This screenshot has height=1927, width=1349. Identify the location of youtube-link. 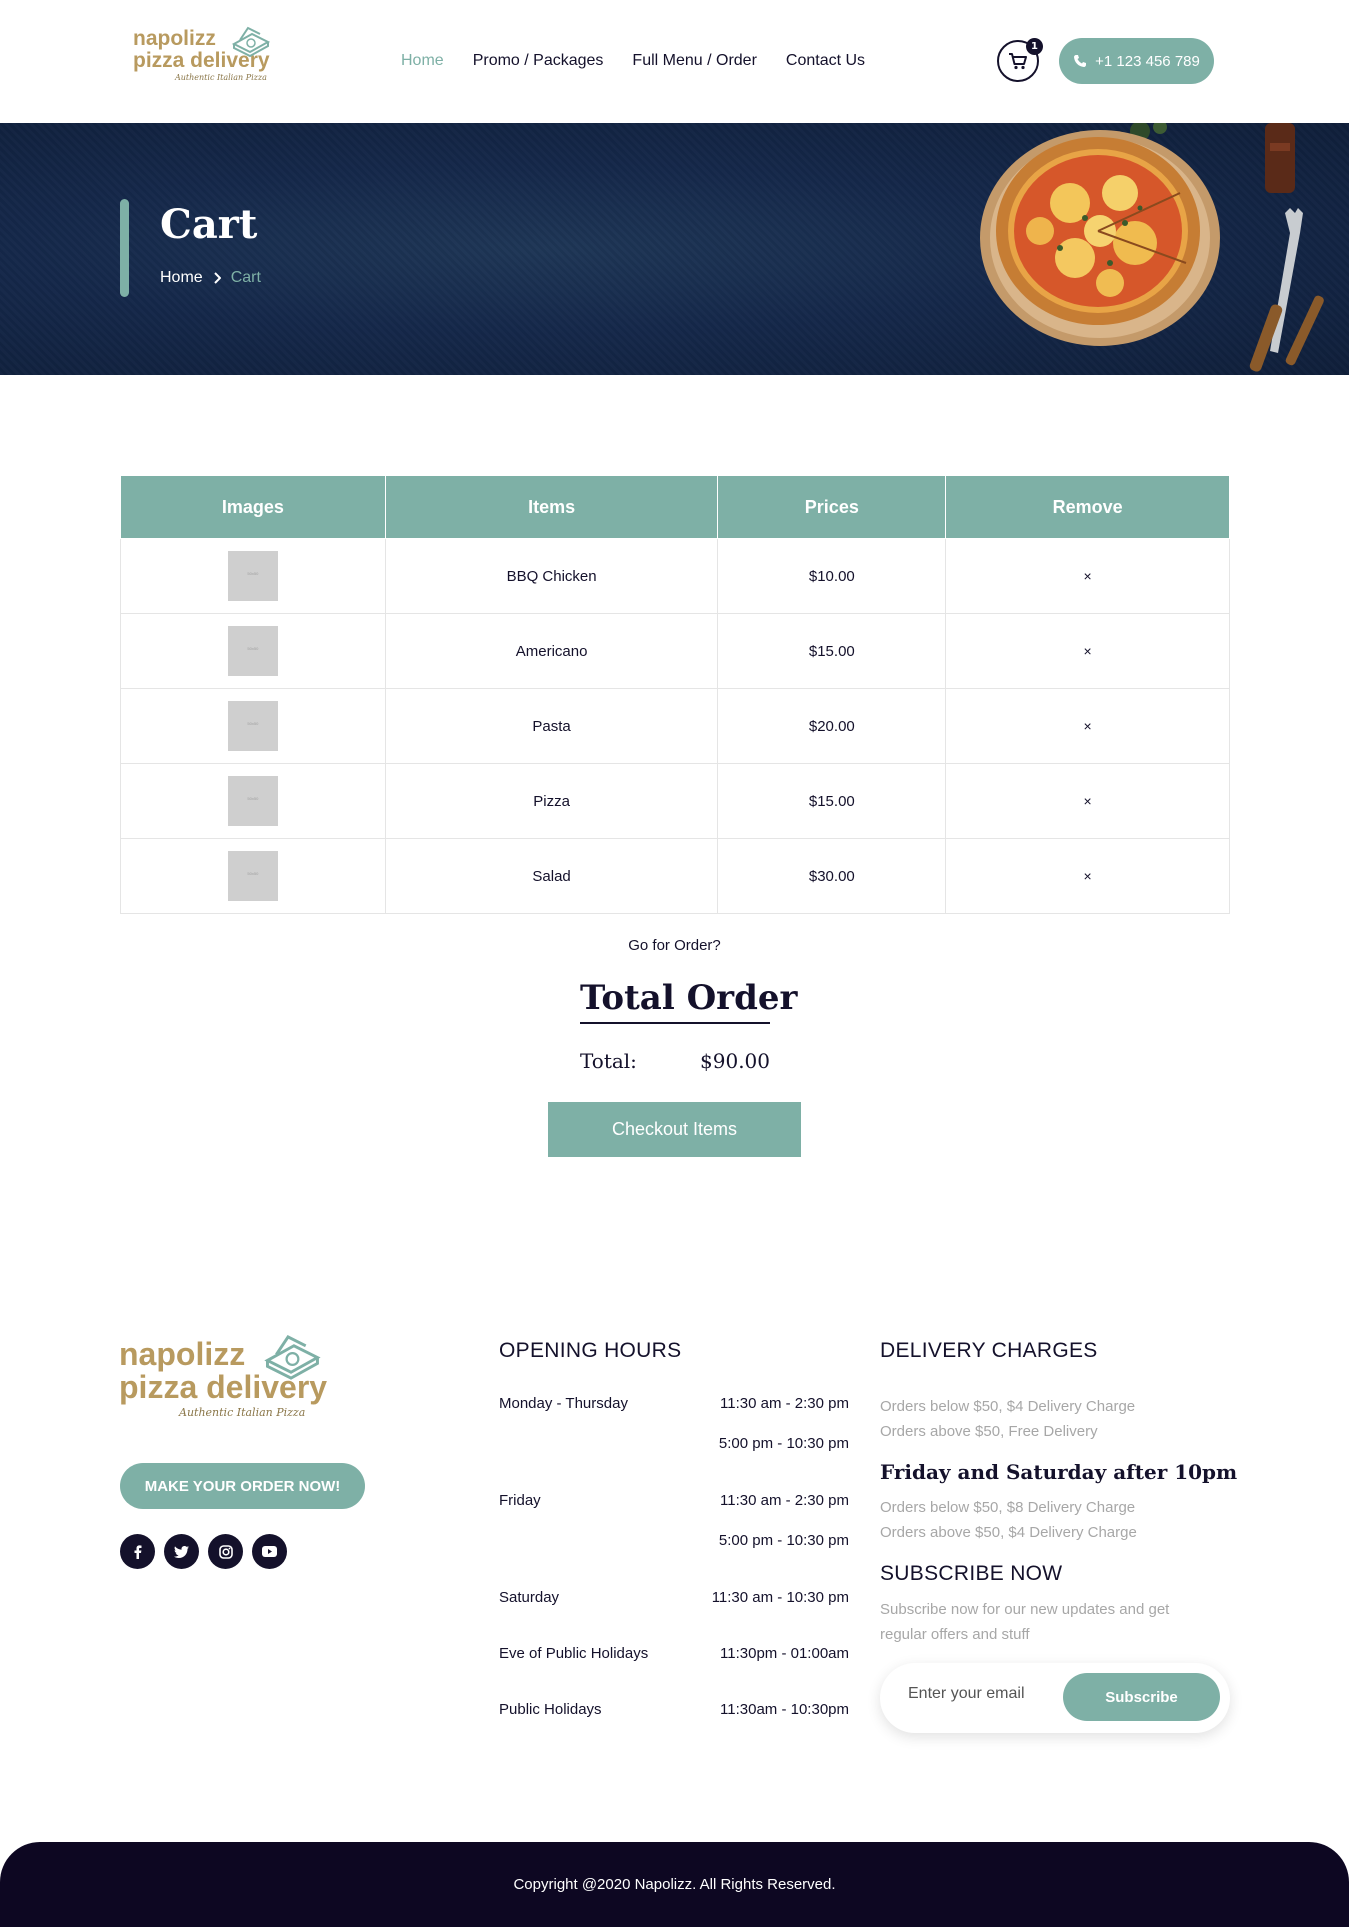
(269, 1551).